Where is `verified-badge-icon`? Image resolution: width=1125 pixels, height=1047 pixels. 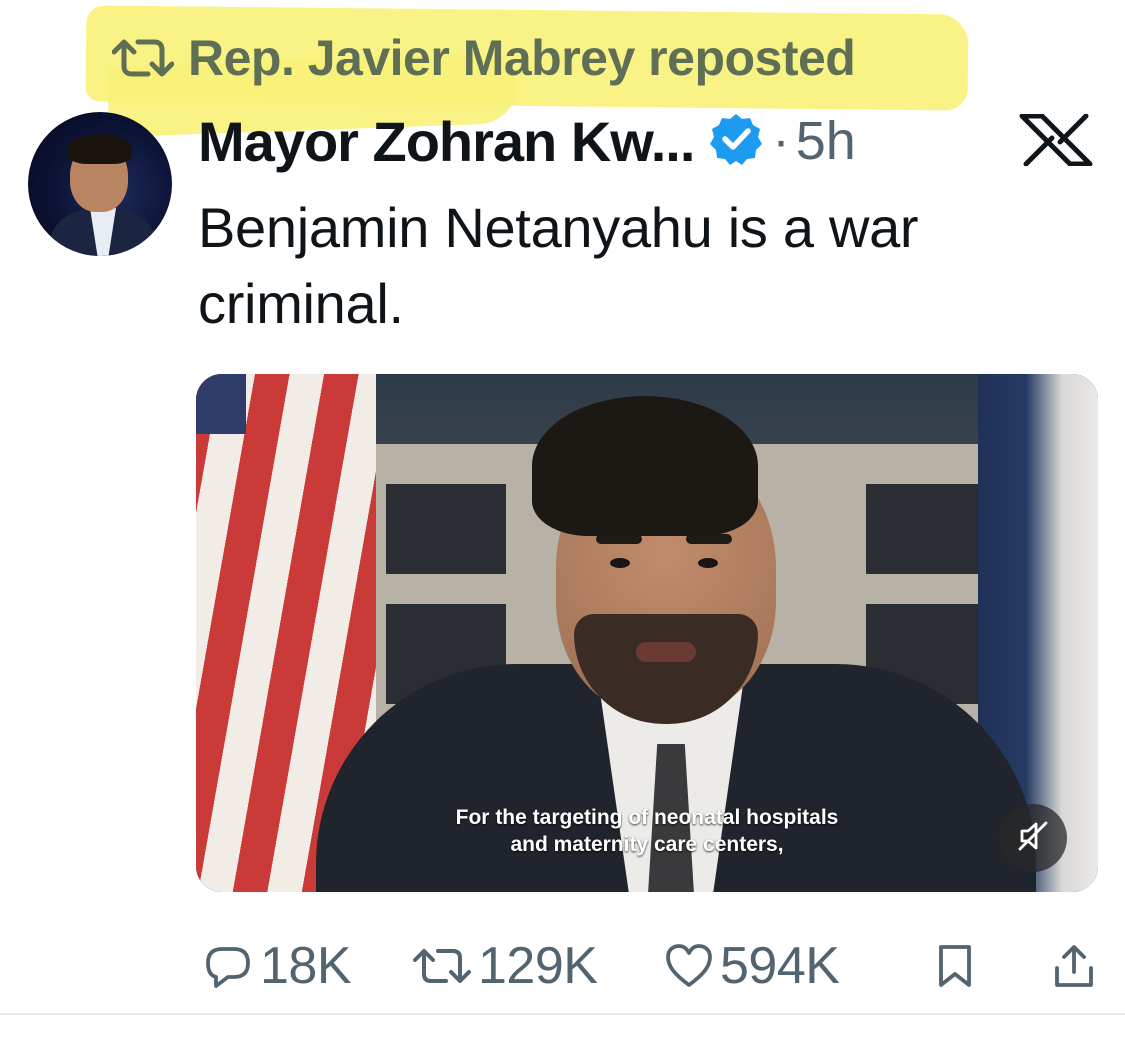 verified-badge-icon is located at coordinates (736, 141).